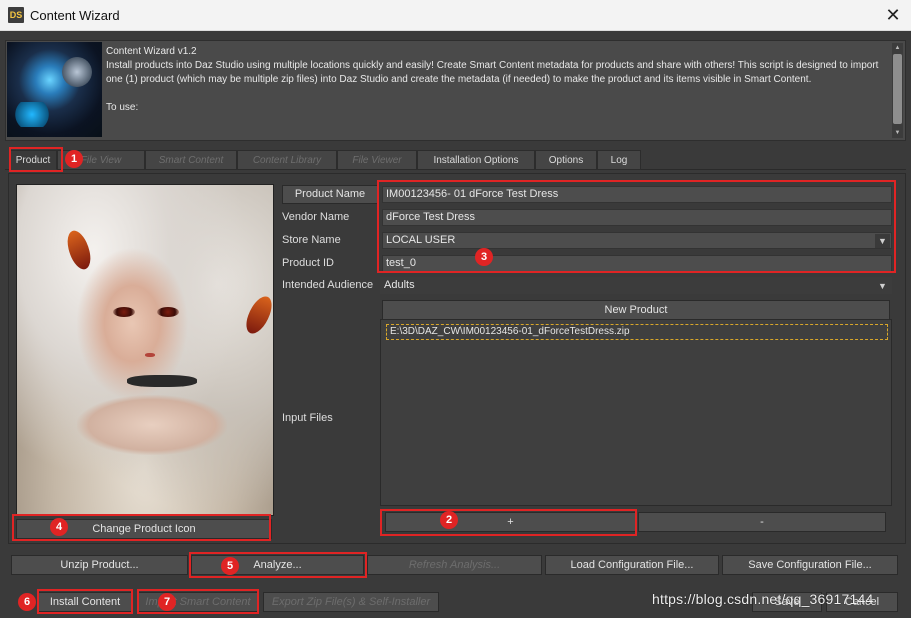 The width and height of the screenshot is (911, 618). Describe the element at coordinates (311, 240) in the screenshot. I see `store-name-label: Store Name` at that location.